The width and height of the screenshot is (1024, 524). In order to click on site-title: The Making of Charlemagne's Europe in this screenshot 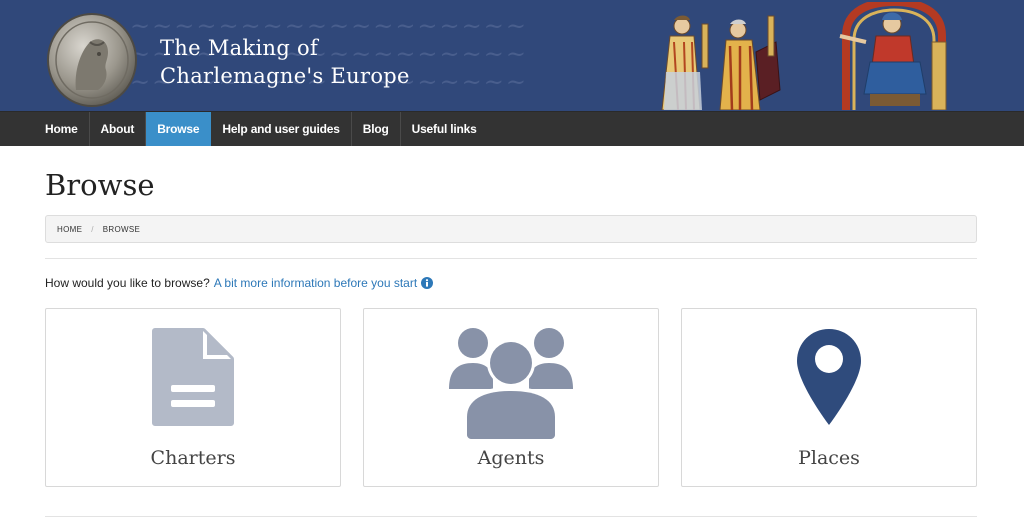, I will do `click(285, 62)`.